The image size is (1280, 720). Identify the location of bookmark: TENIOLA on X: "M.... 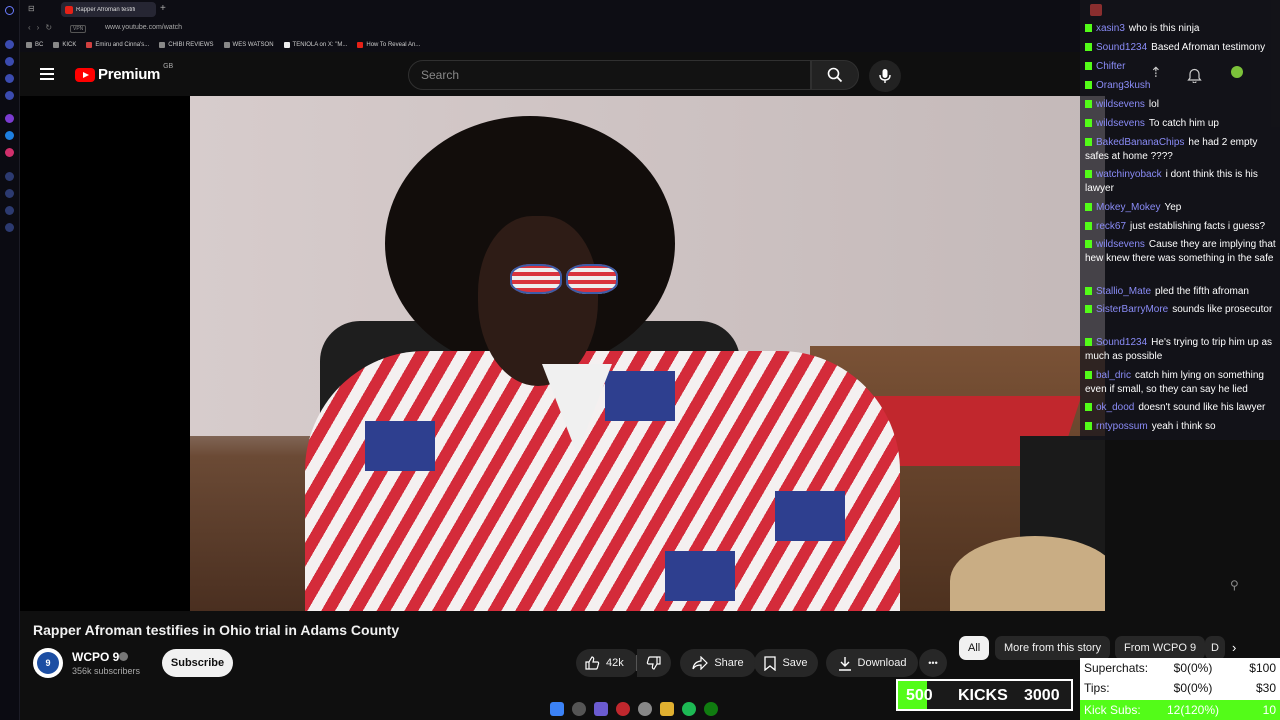
(315, 45).